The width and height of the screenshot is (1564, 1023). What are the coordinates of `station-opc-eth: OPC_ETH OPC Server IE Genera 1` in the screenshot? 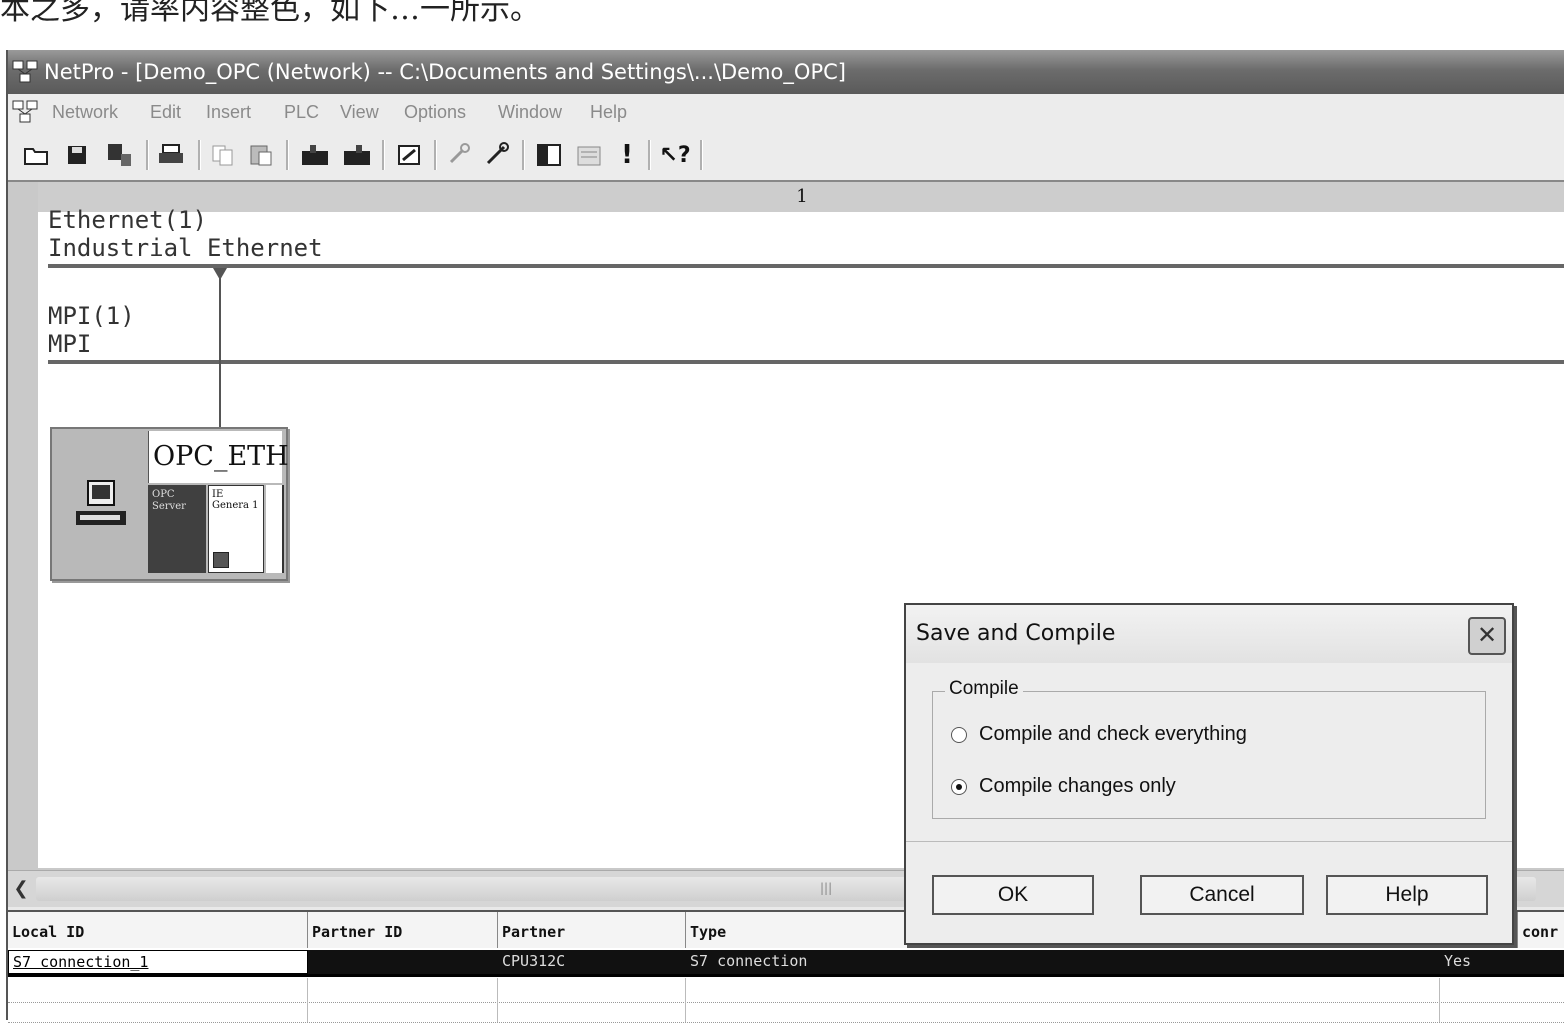 It's located at (169, 504).